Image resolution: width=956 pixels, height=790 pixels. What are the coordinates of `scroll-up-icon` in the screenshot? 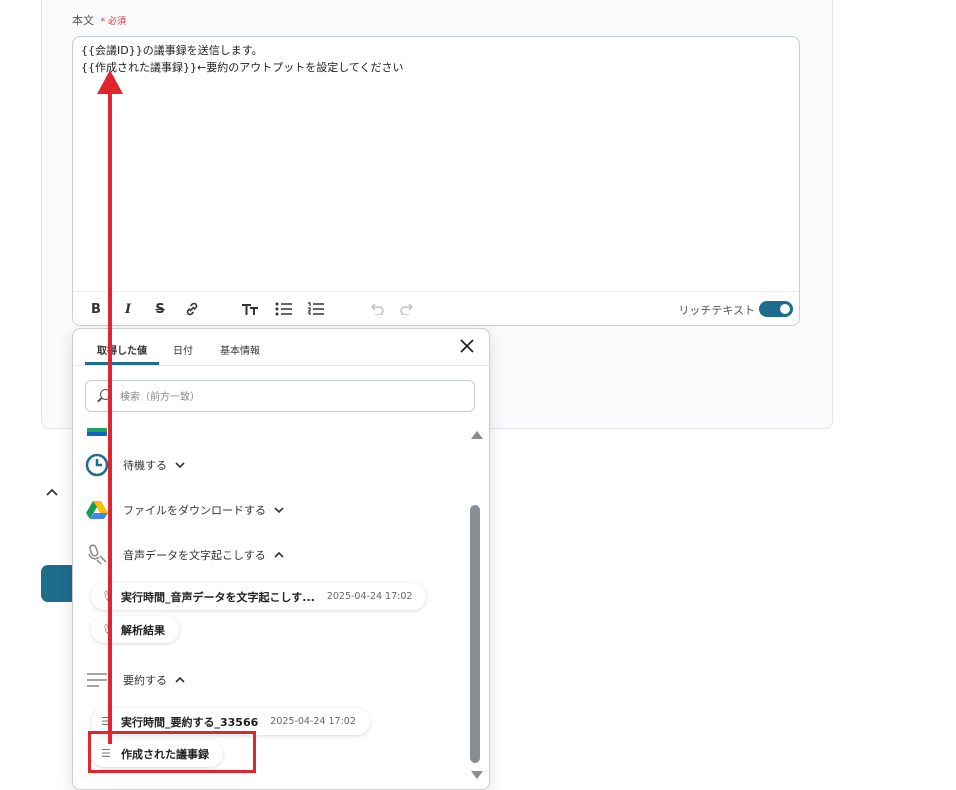 It's located at (477, 435).